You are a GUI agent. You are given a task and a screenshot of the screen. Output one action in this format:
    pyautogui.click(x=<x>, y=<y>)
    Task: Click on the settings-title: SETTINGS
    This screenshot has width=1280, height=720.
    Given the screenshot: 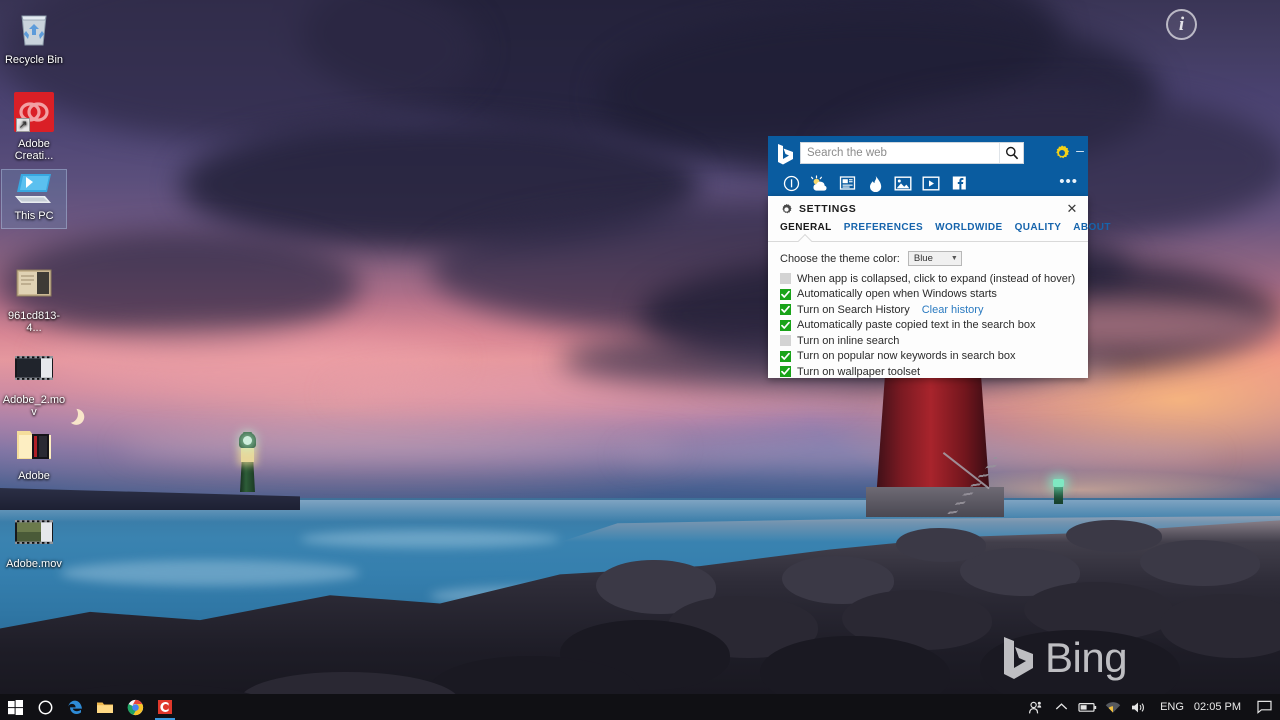 What is the action you would take?
    pyautogui.click(x=828, y=209)
    